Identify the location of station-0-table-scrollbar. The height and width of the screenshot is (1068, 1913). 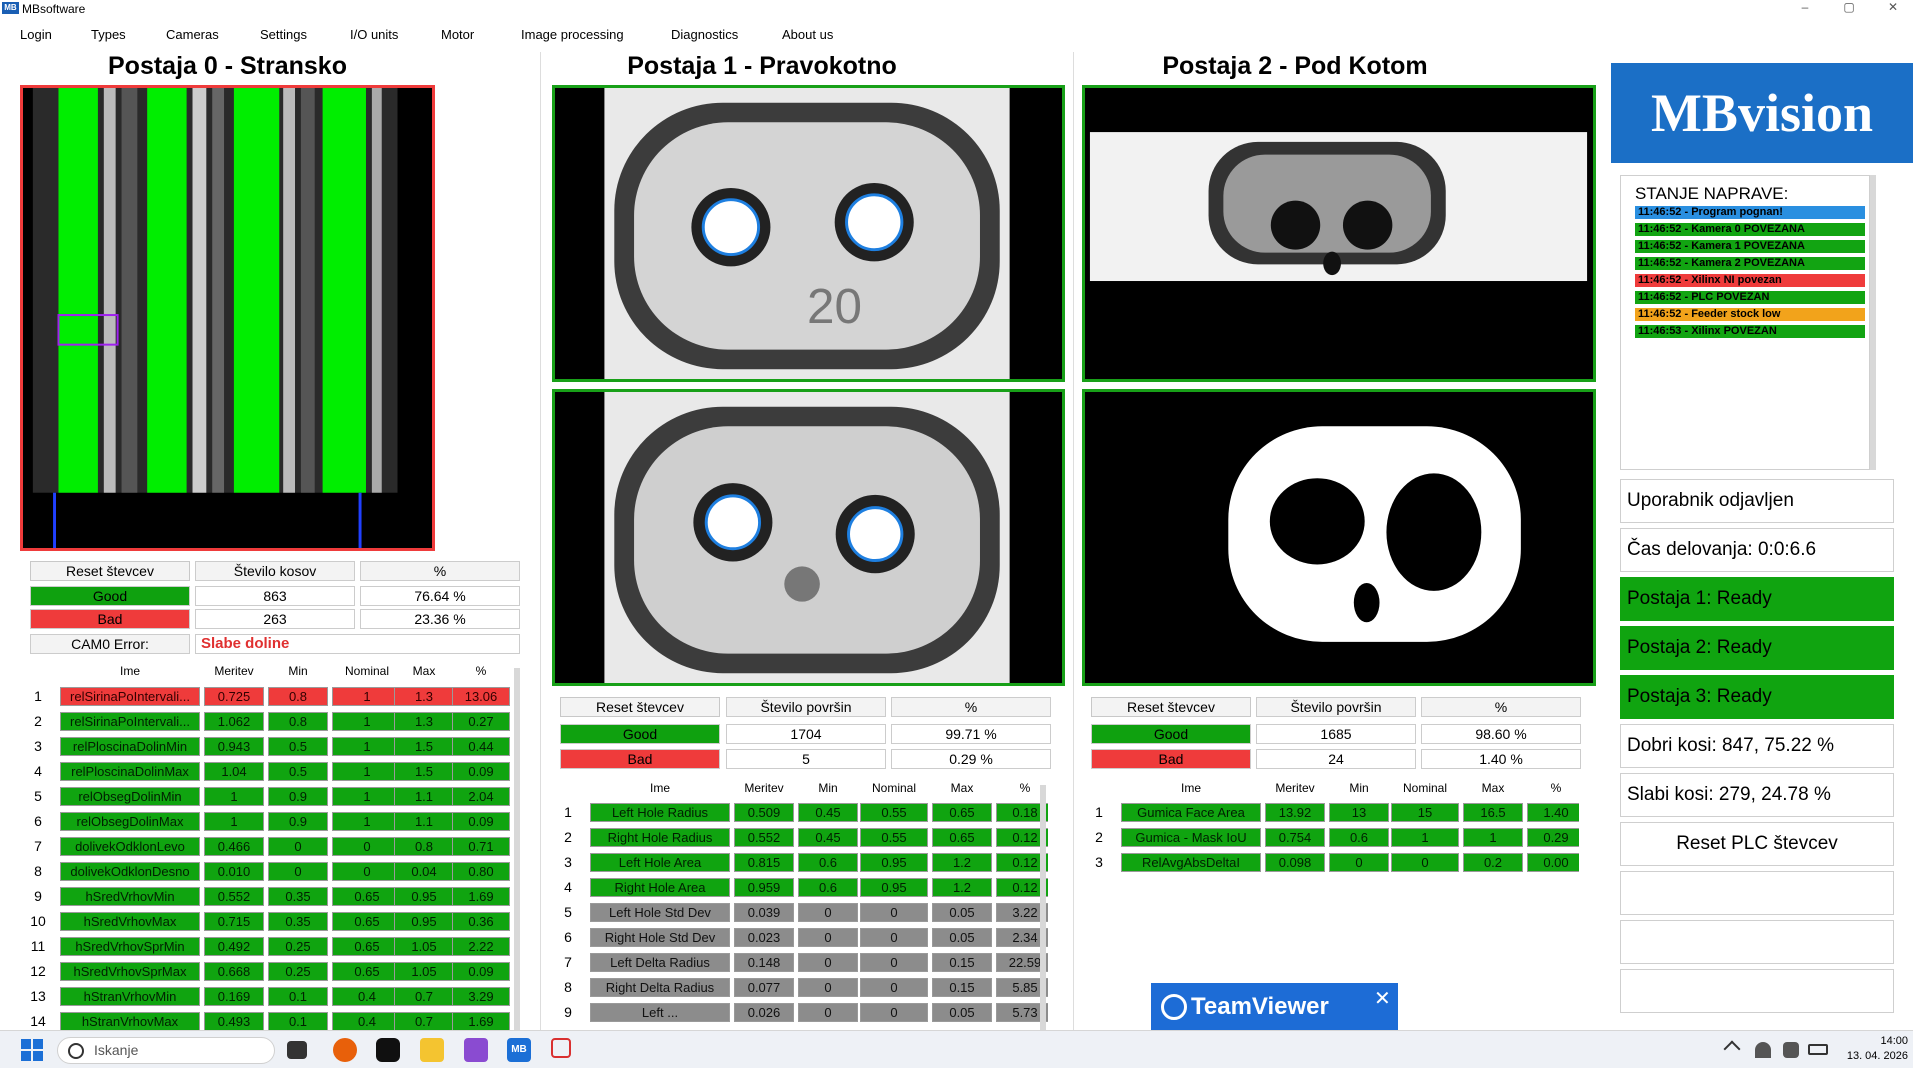
(517, 849).